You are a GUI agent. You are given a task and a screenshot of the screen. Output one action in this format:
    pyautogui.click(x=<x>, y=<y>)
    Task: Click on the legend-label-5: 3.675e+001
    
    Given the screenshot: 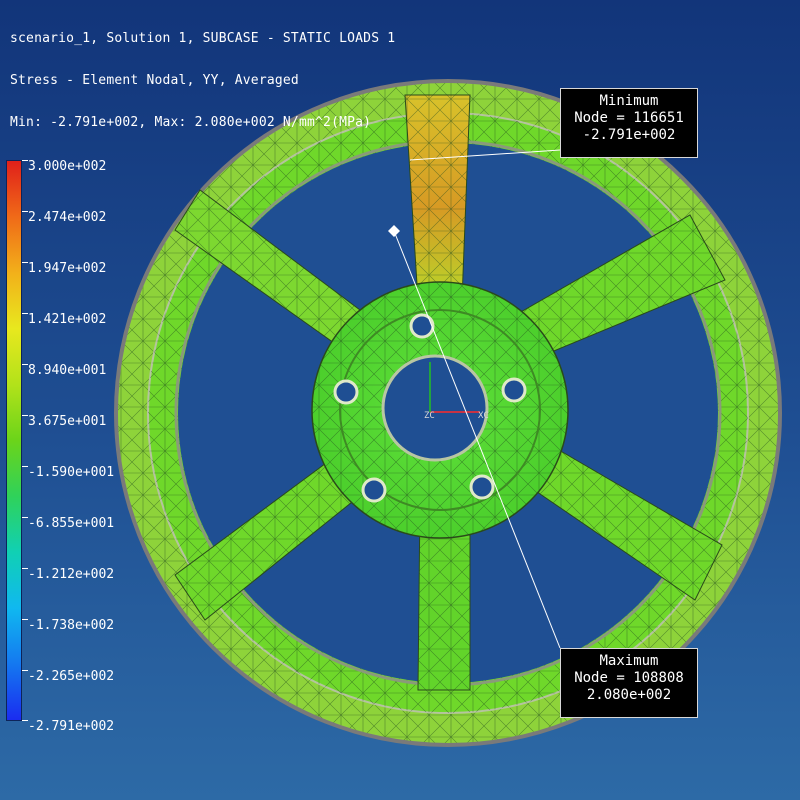 What is the action you would take?
    pyautogui.click(x=67, y=421)
    